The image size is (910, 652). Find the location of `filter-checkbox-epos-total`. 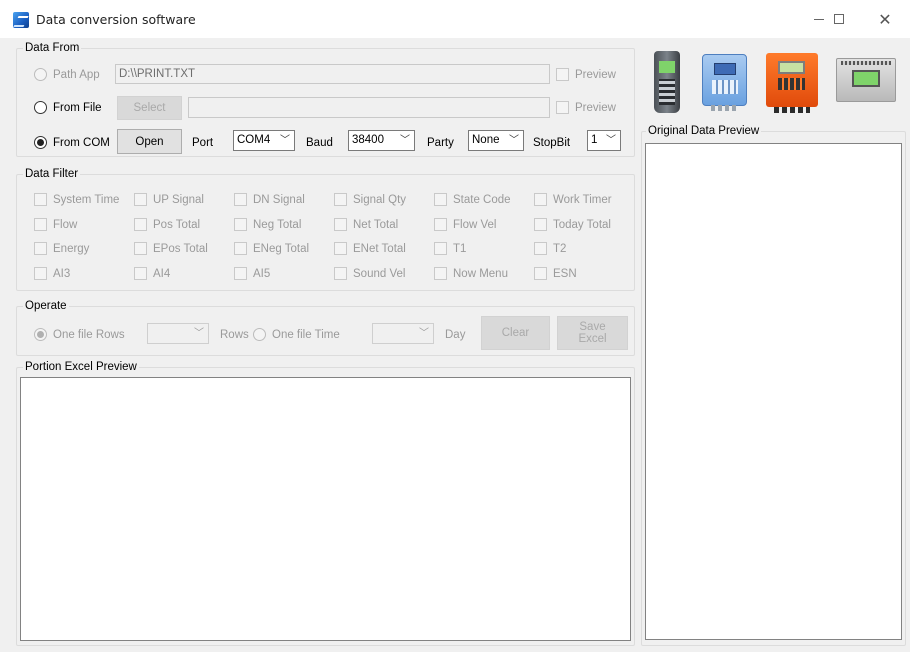

filter-checkbox-epos-total is located at coordinates (140, 248).